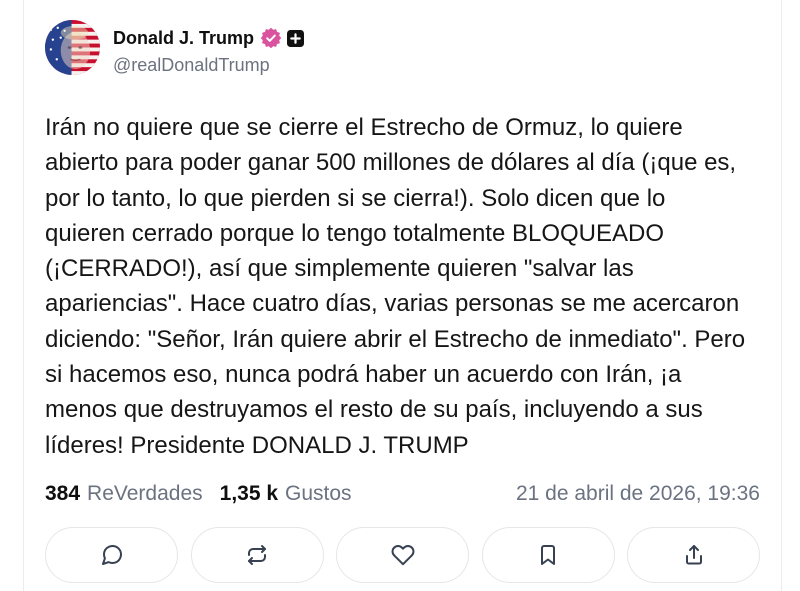 The image size is (800, 591). I want to click on heart-icon, so click(402, 555).